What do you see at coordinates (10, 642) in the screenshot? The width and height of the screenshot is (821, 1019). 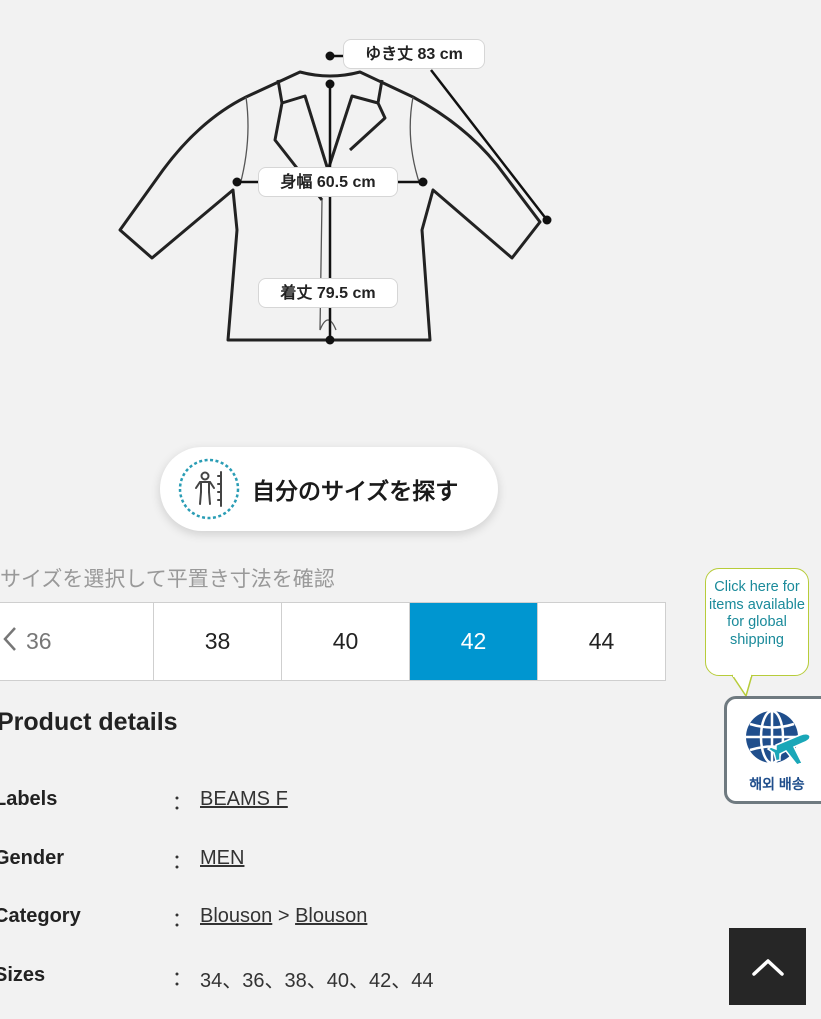 I see `chevron-left-icon` at bounding box center [10, 642].